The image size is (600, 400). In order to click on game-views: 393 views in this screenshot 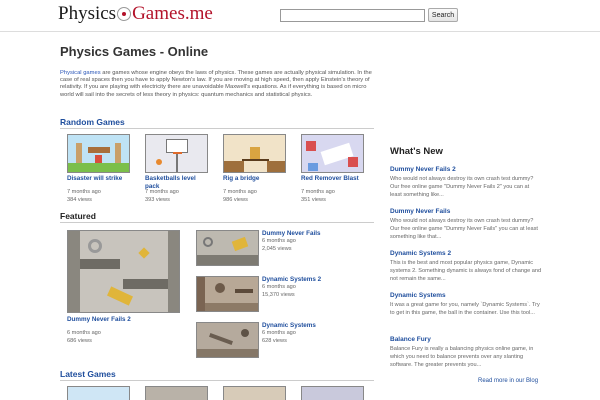, I will do `click(157, 200)`.